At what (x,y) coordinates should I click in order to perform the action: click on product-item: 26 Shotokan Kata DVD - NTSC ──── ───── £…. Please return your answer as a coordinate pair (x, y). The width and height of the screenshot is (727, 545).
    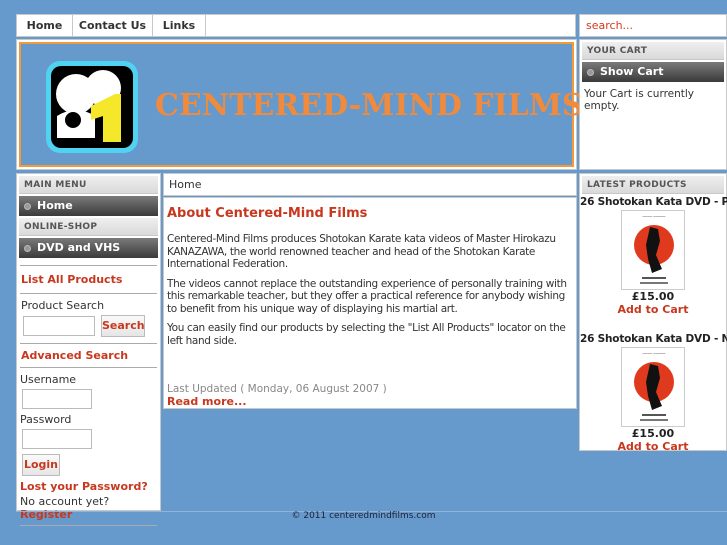
    Looking at the image, I should click on (653, 393).